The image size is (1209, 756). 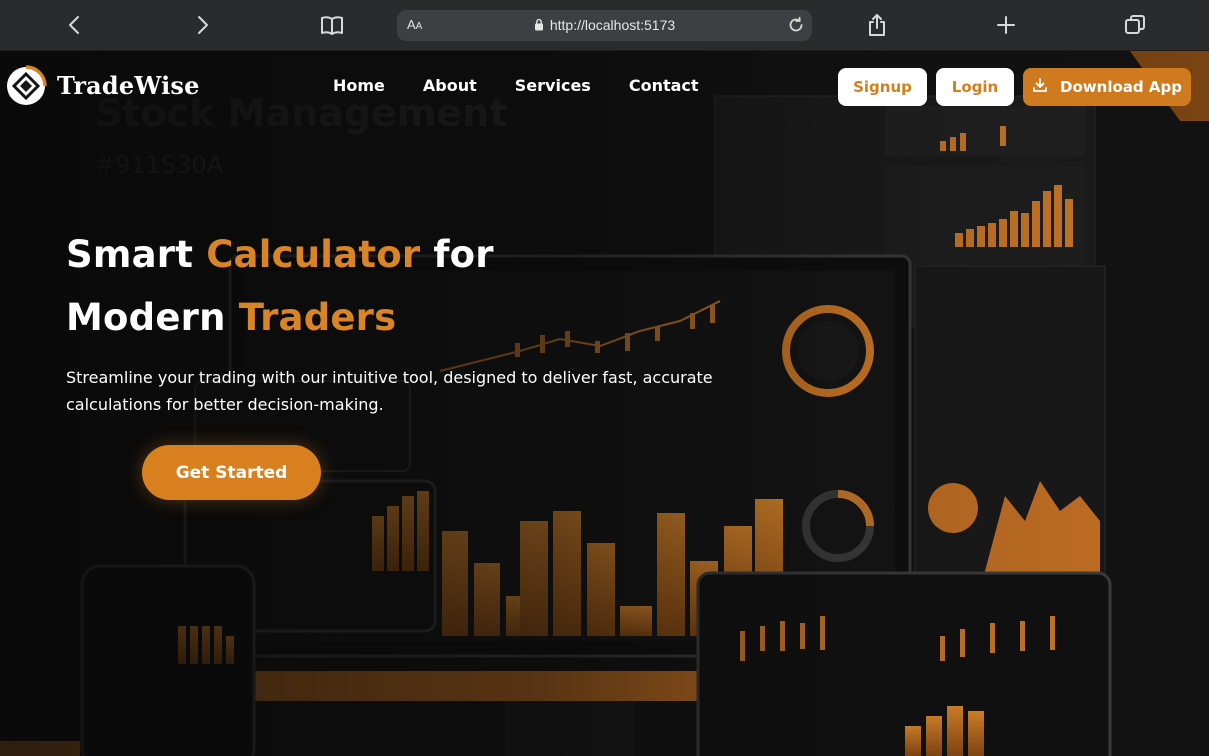 I want to click on download-app-button: Download App, so click(x=1107, y=87).